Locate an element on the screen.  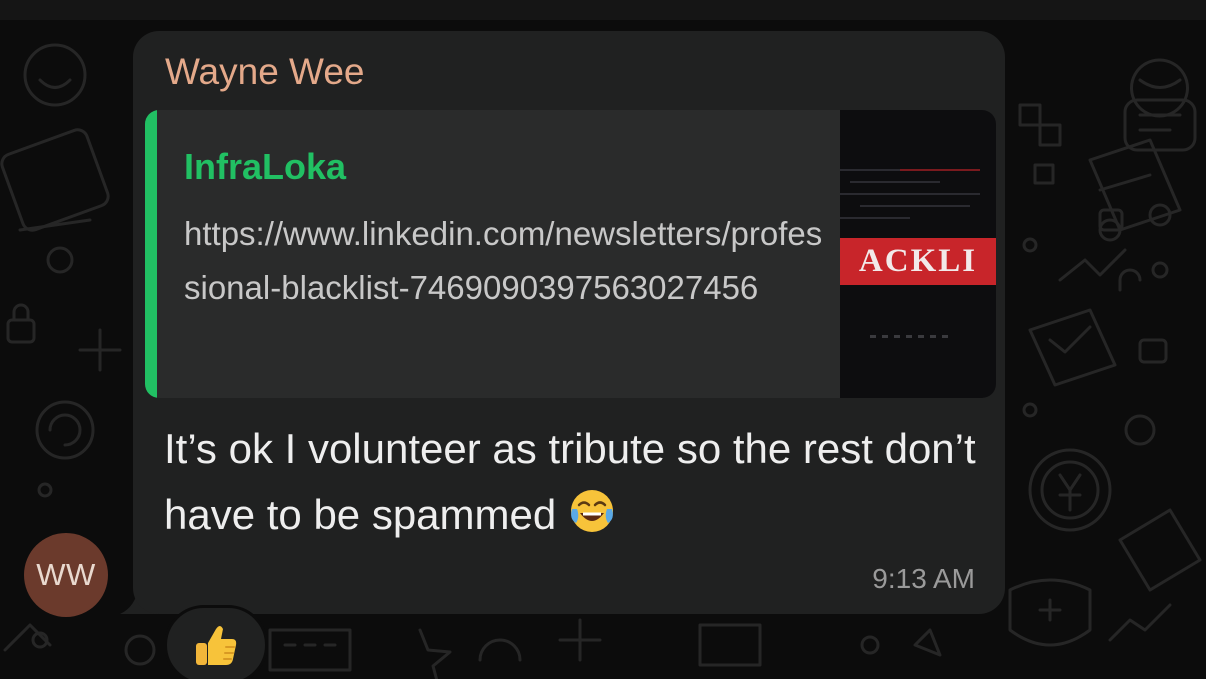
thumbnail-text: ACKLI is located at coordinates (918, 261).